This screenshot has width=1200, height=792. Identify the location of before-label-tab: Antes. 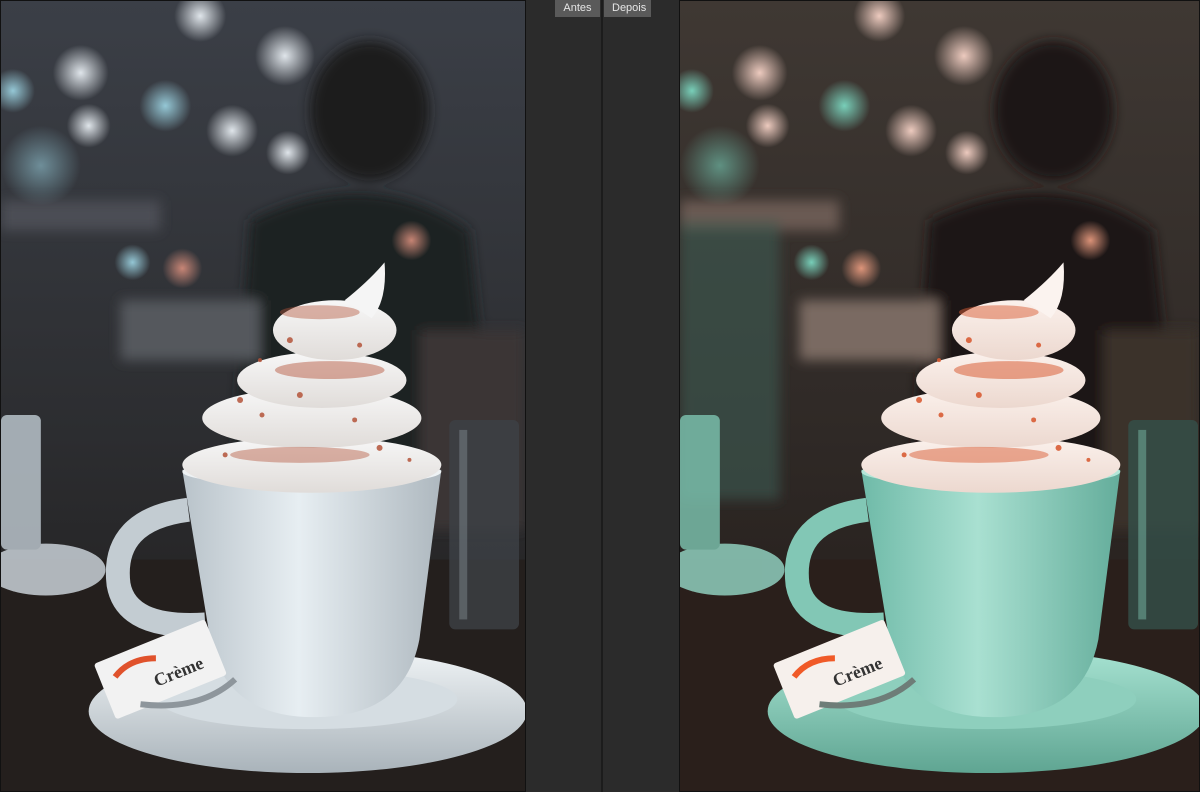
(577, 8).